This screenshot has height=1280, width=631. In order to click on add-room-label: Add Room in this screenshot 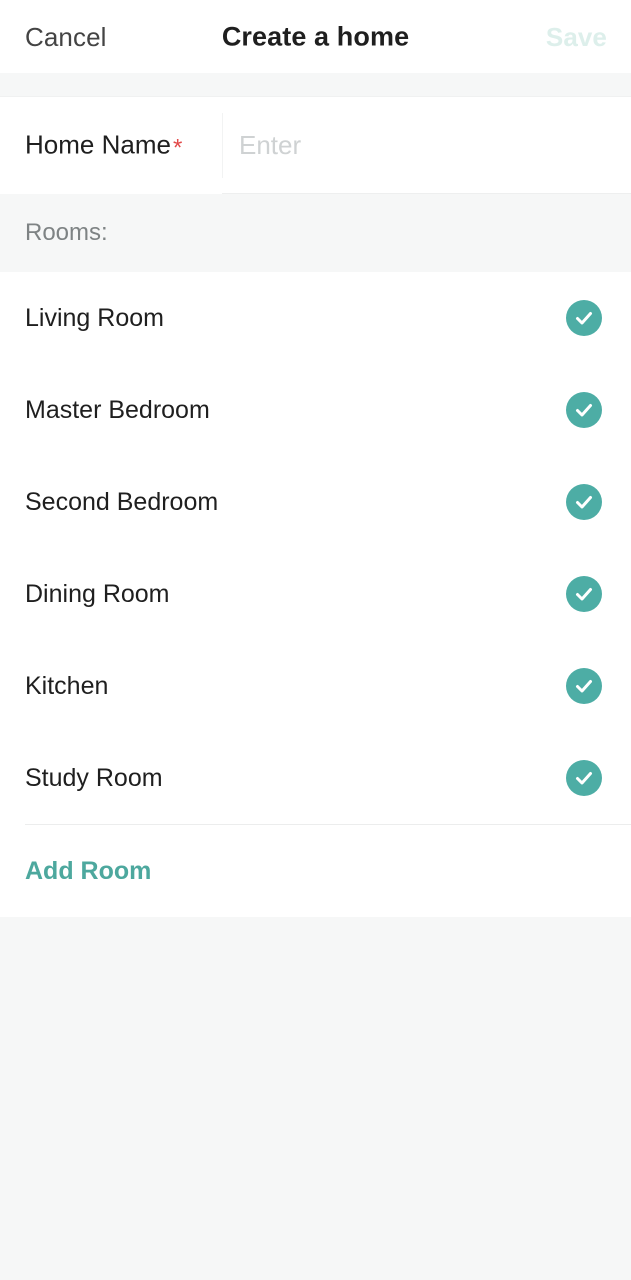, I will do `click(88, 870)`.